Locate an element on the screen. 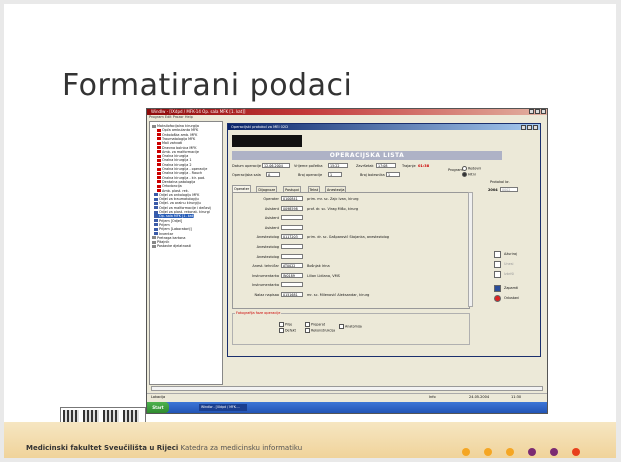 The width and height of the screenshot is (621, 462). status-date: 24.05.2004 is located at coordinates (479, 397).